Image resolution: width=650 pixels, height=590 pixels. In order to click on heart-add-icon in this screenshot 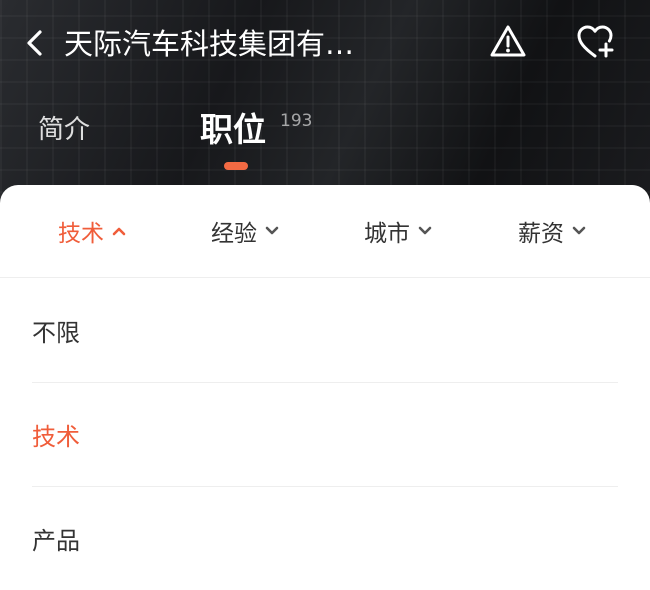, I will do `click(595, 41)`.